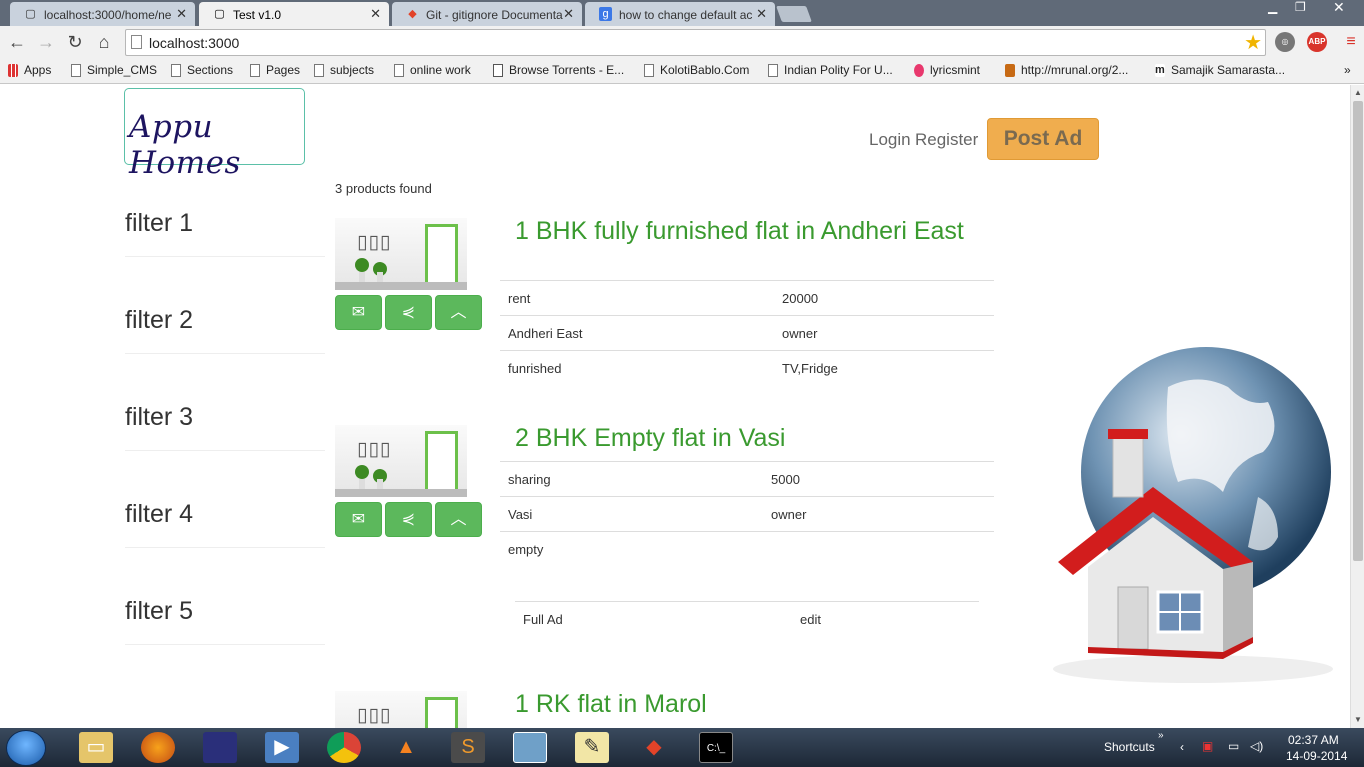 The width and height of the screenshot is (1364, 767). I want to click on sublime-icon: S, so click(468, 747).